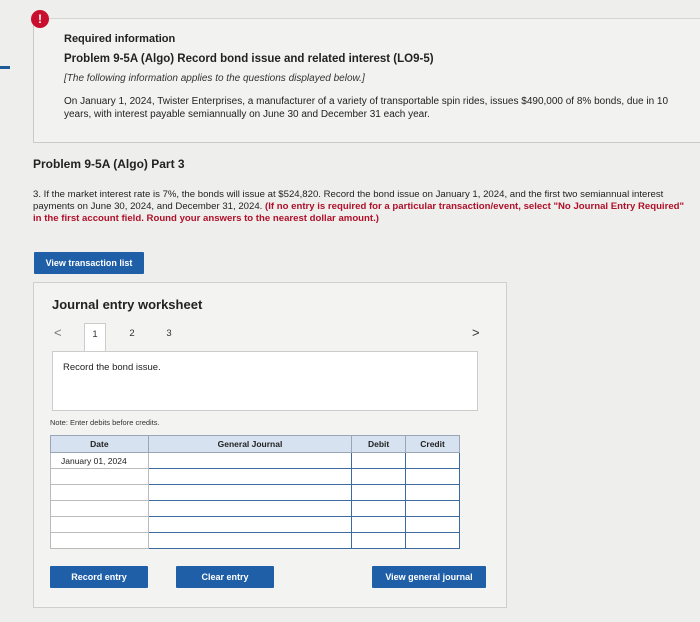  I want to click on credit-column-header: Credit, so click(432, 444).